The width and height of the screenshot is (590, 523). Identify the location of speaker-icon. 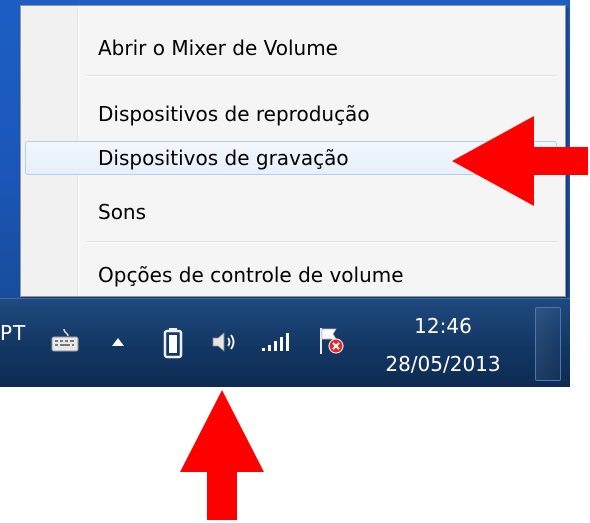
(225, 342).